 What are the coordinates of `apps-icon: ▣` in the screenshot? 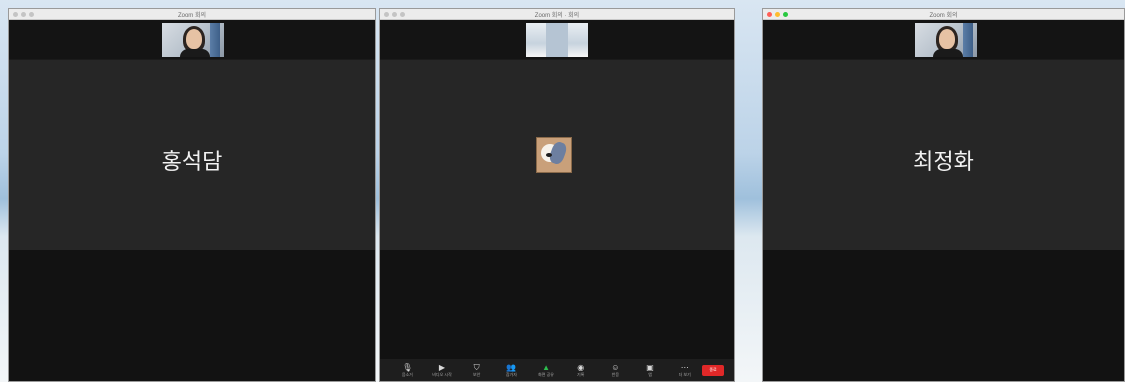 It's located at (650, 367).